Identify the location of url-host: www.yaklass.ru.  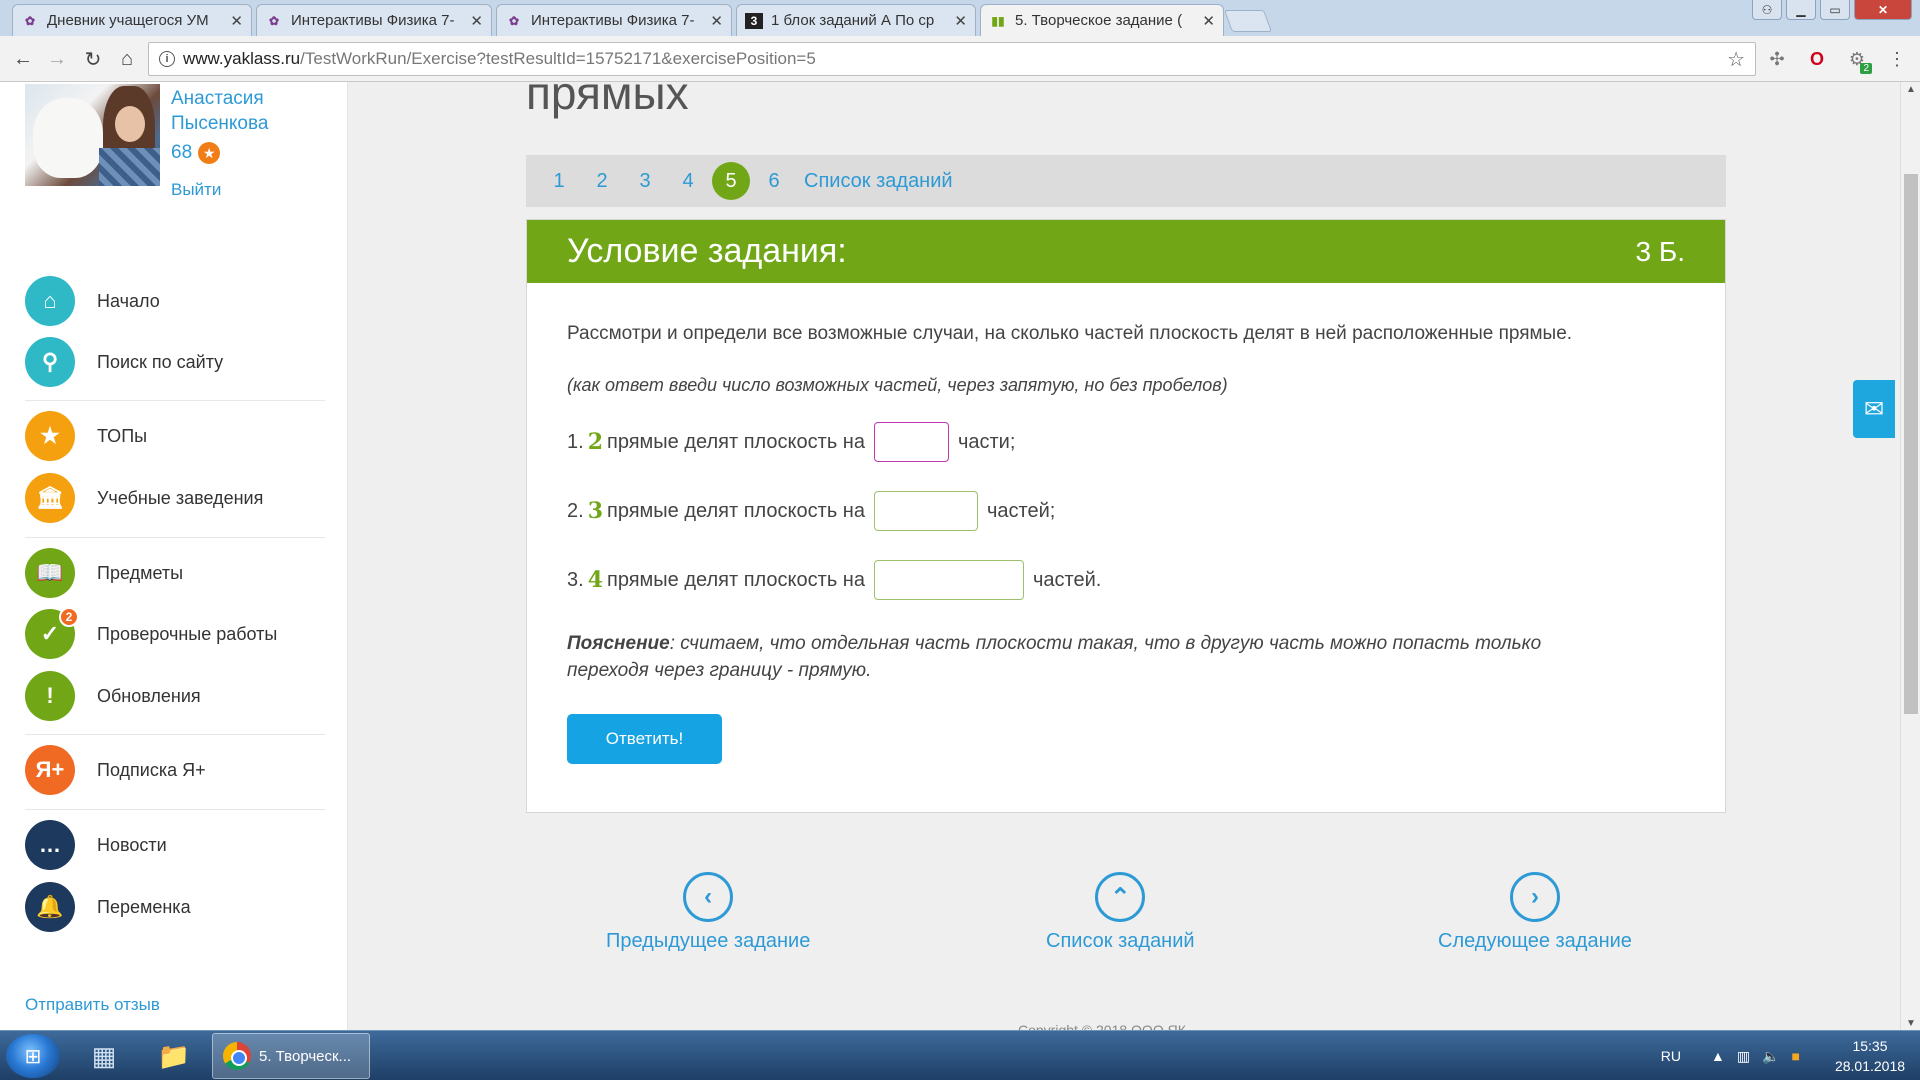
(242, 58).